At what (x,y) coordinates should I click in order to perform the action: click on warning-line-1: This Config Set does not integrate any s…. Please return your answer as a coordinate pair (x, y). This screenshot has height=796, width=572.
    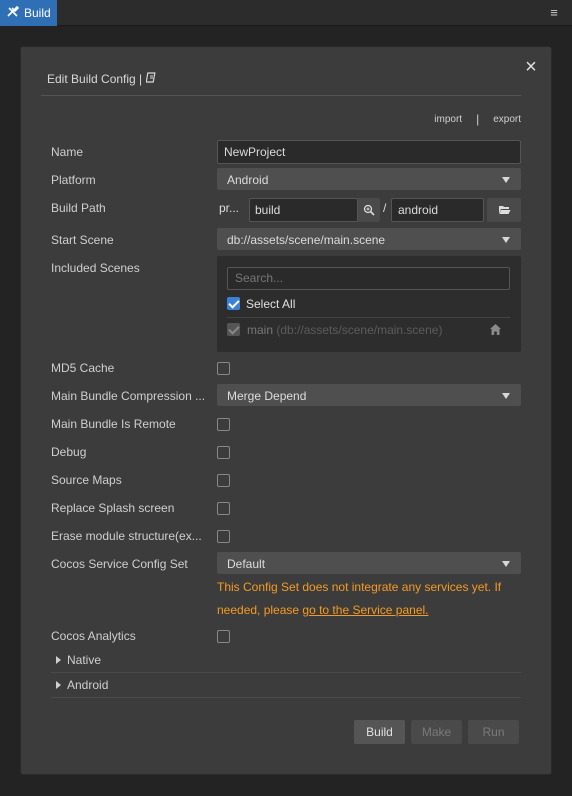
    Looking at the image, I should click on (359, 587).